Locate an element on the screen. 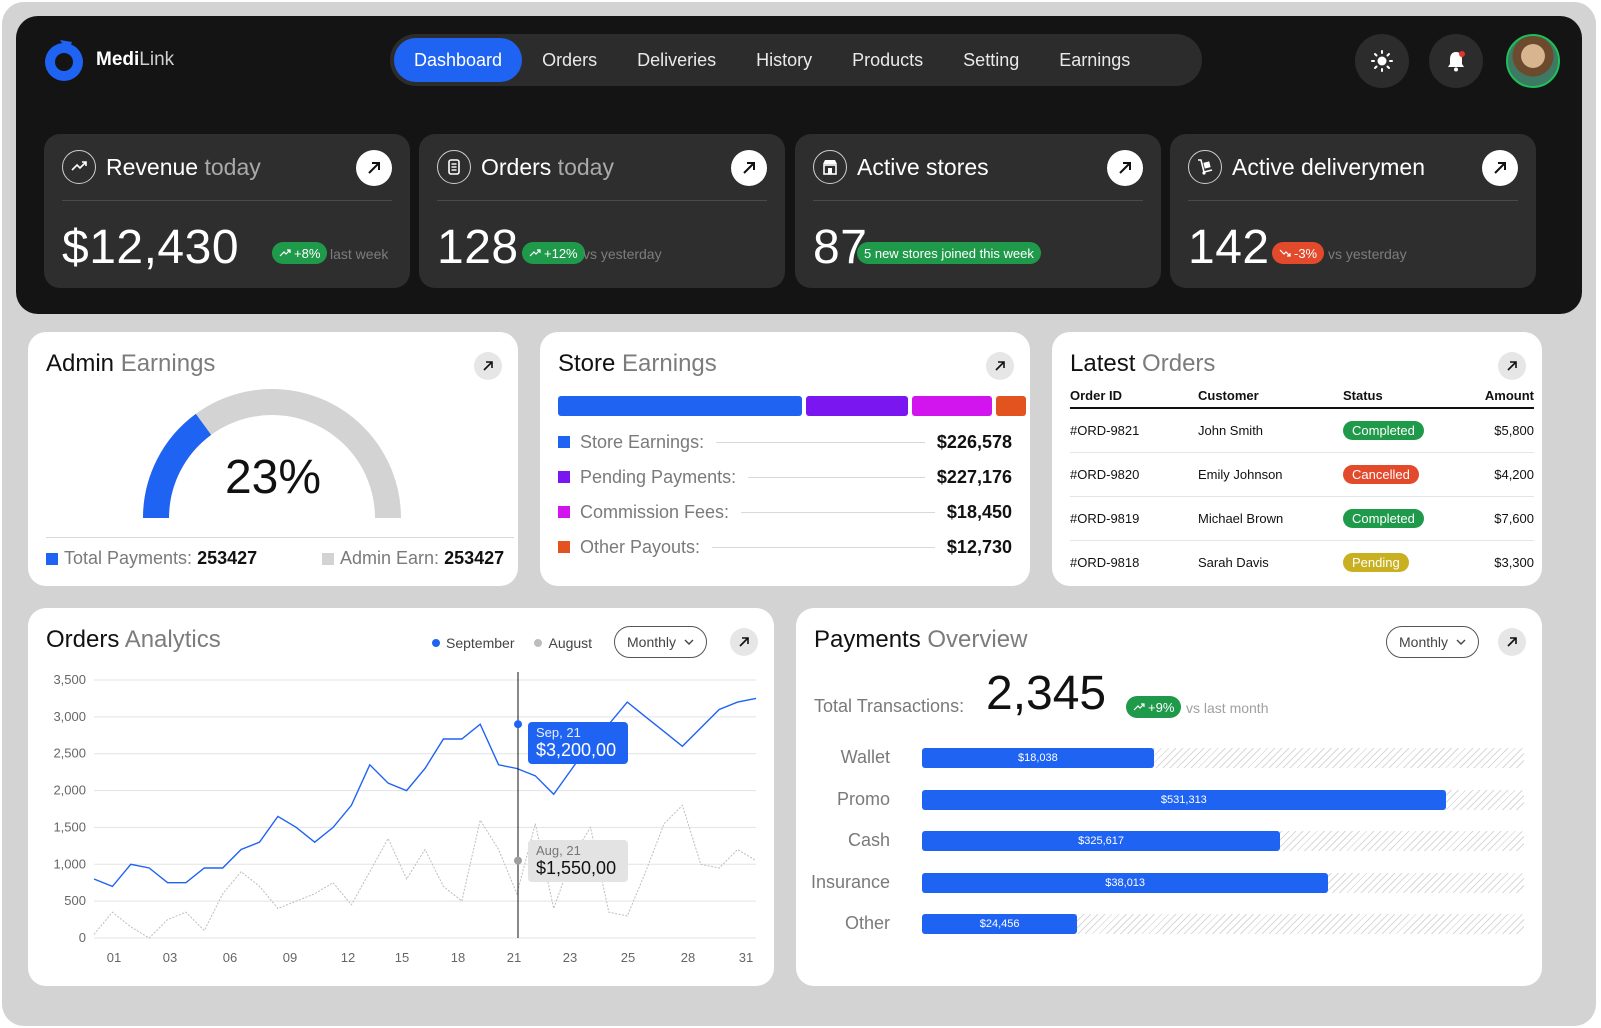 The image size is (1601, 1028). nav-item-deliveries: Deliveries is located at coordinates (676, 60).